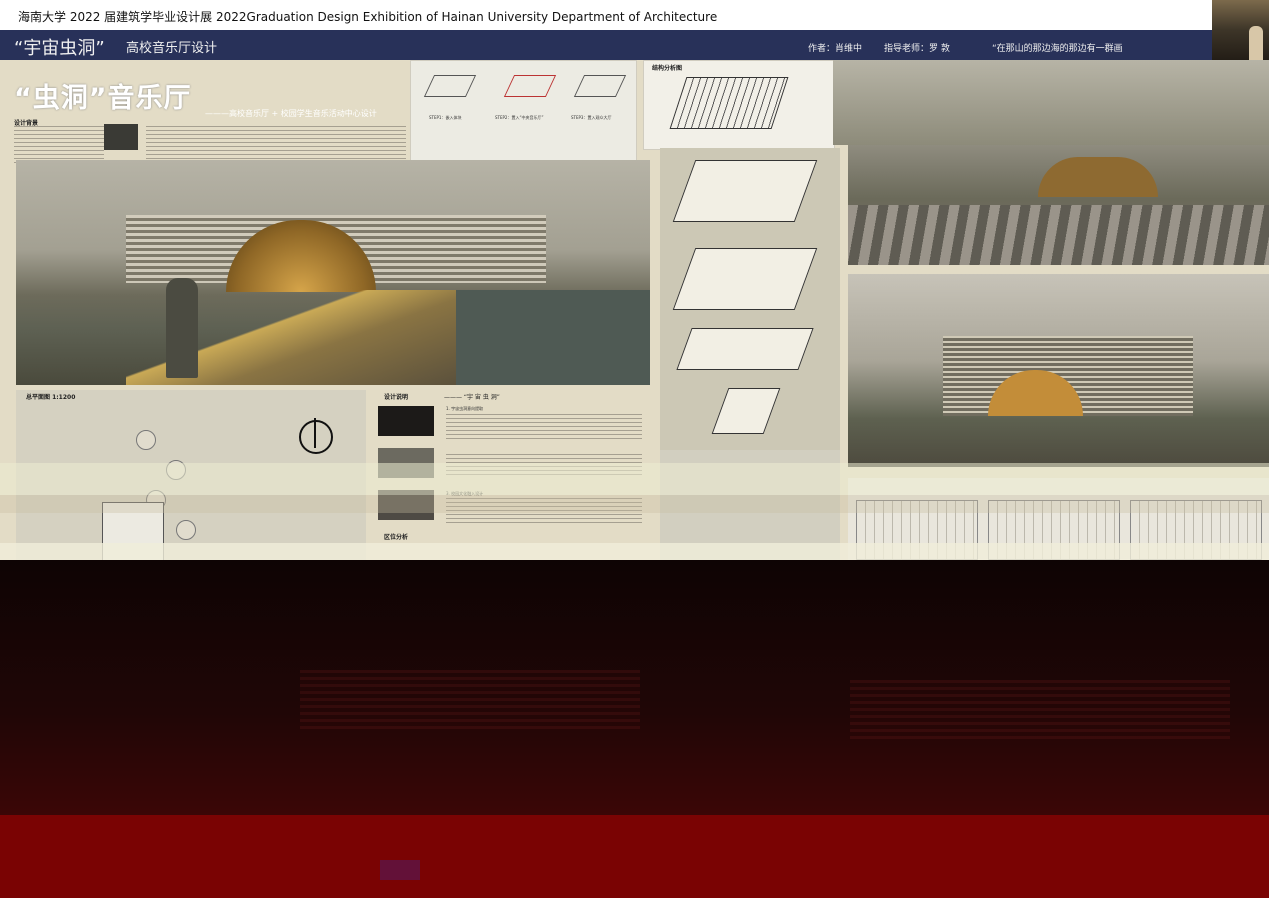 The height and width of the screenshot is (898, 1269). I want to click on note-paragraph, so click(544, 428).